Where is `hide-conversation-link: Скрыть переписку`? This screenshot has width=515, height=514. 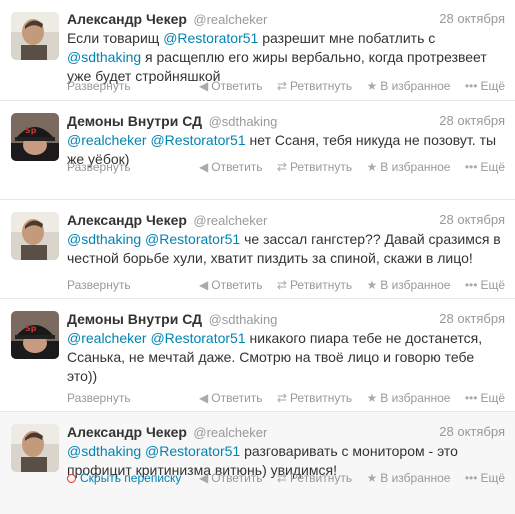
hide-conversation-link: Скрыть переписку is located at coordinates (124, 478).